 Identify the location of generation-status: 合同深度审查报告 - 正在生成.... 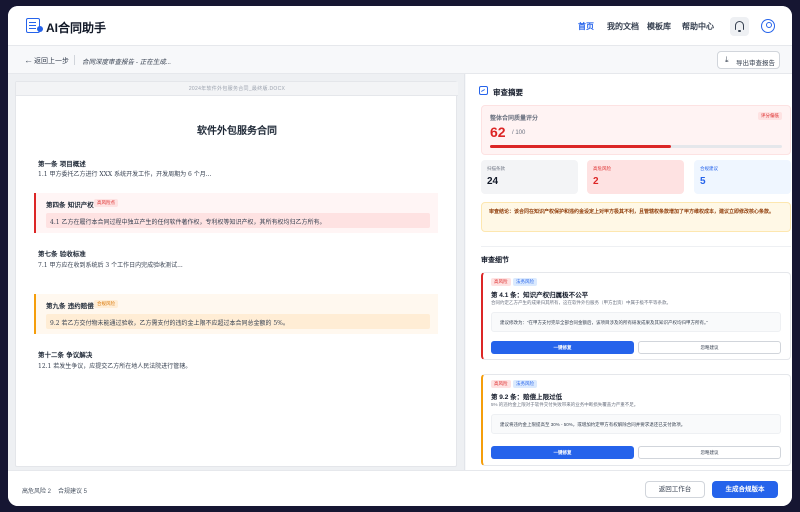
(127, 62).